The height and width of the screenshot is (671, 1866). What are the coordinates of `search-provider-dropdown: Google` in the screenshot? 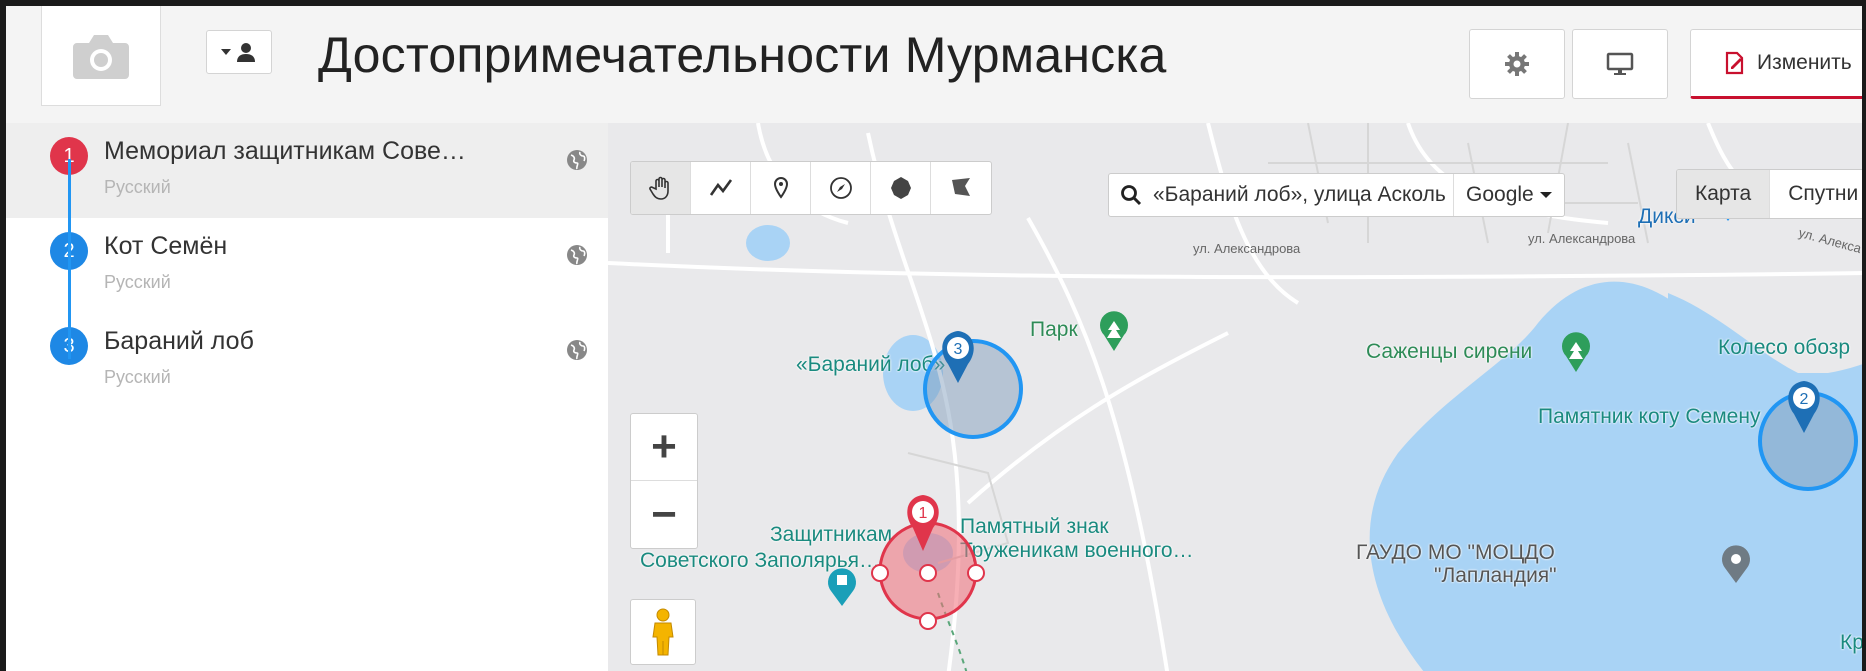 It's located at (1508, 195).